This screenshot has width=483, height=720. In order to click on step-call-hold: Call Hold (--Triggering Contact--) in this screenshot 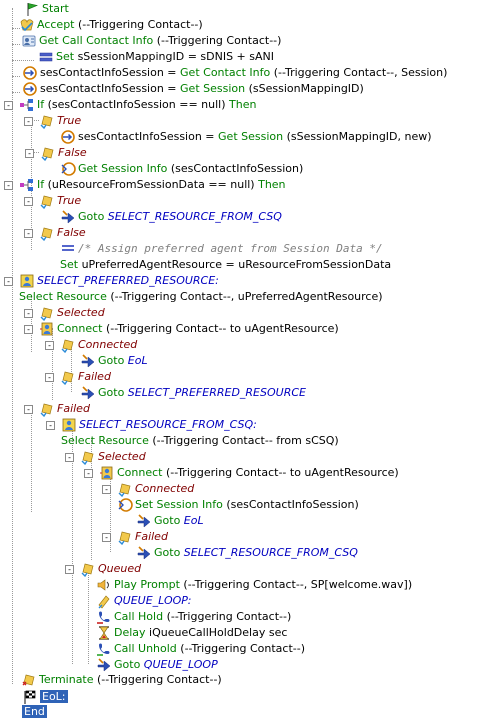, I will do `click(193, 617)`.